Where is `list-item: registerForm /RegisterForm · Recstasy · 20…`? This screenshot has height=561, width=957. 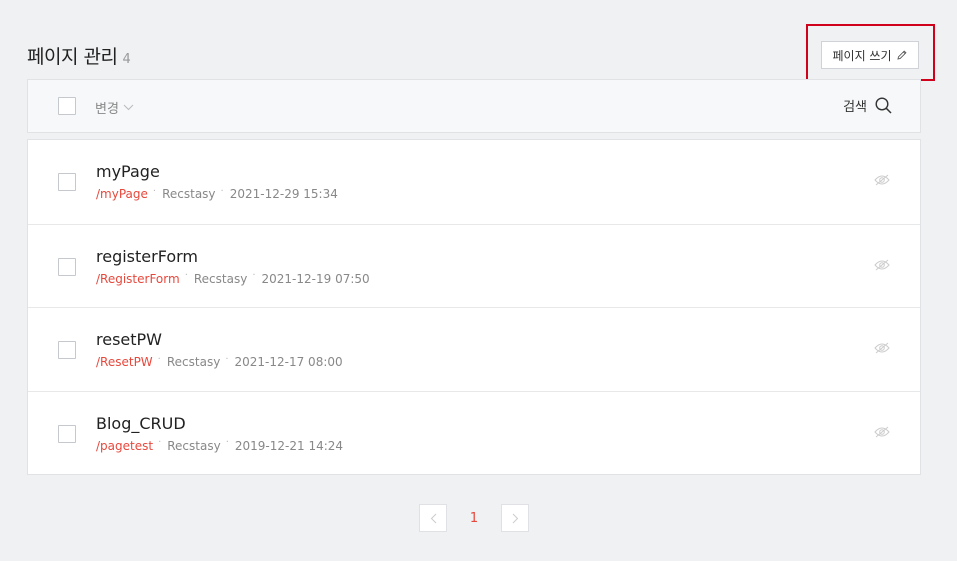
list-item: registerForm /RegisterForm · Recstasy · 20… is located at coordinates (474, 265).